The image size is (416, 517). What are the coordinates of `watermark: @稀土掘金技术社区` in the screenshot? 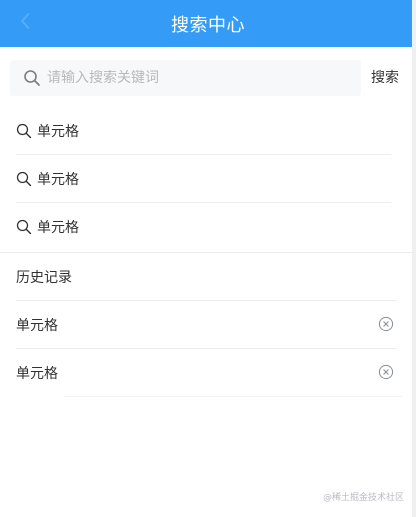 It's located at (363, 498).